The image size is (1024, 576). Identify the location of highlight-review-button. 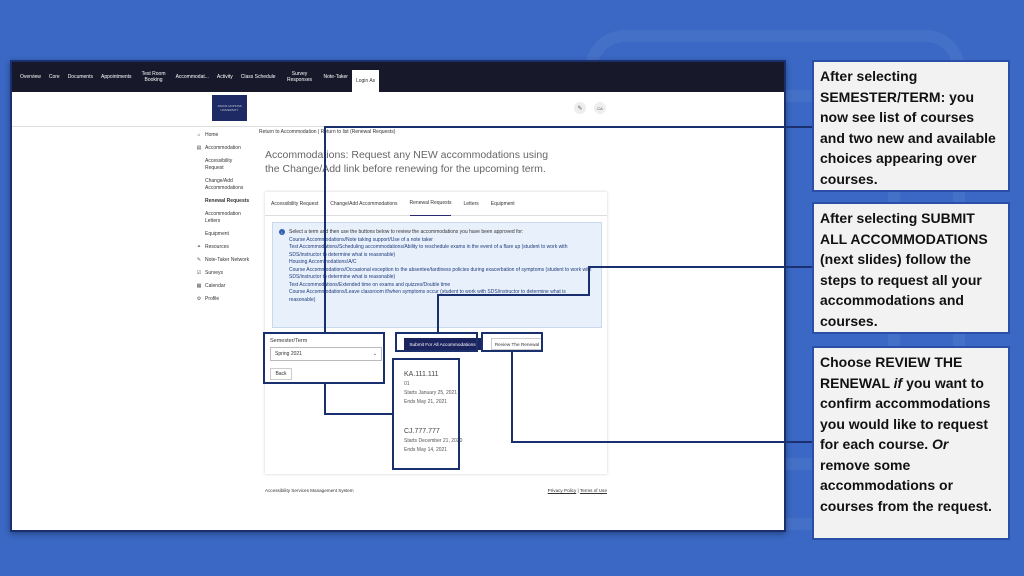
(512, 342).